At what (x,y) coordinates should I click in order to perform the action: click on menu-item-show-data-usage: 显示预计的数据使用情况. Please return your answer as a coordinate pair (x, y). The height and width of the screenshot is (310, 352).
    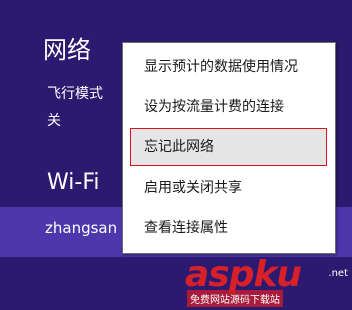
    Looking at the image, I should click on (229, 67).